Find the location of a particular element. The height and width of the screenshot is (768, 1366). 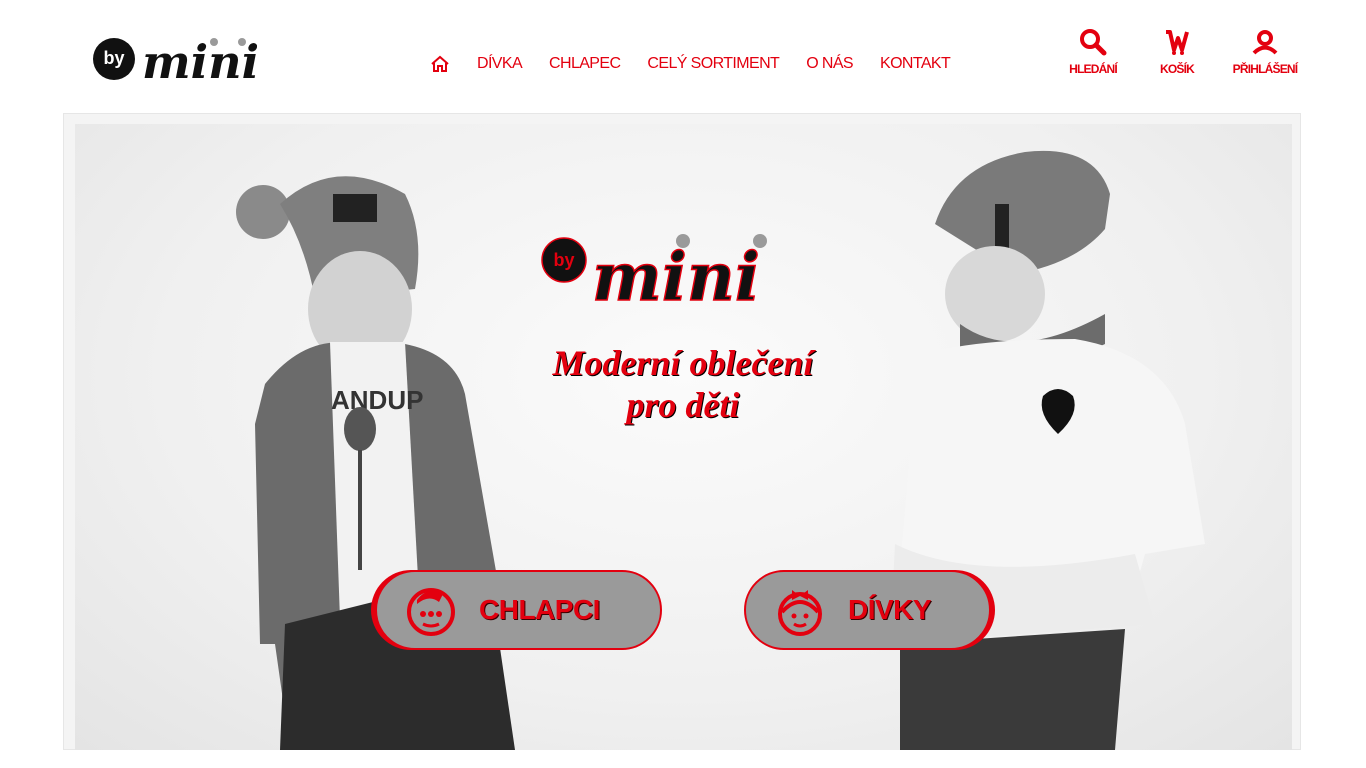

brand-logo: by mini is located at coordinates (174, 59).